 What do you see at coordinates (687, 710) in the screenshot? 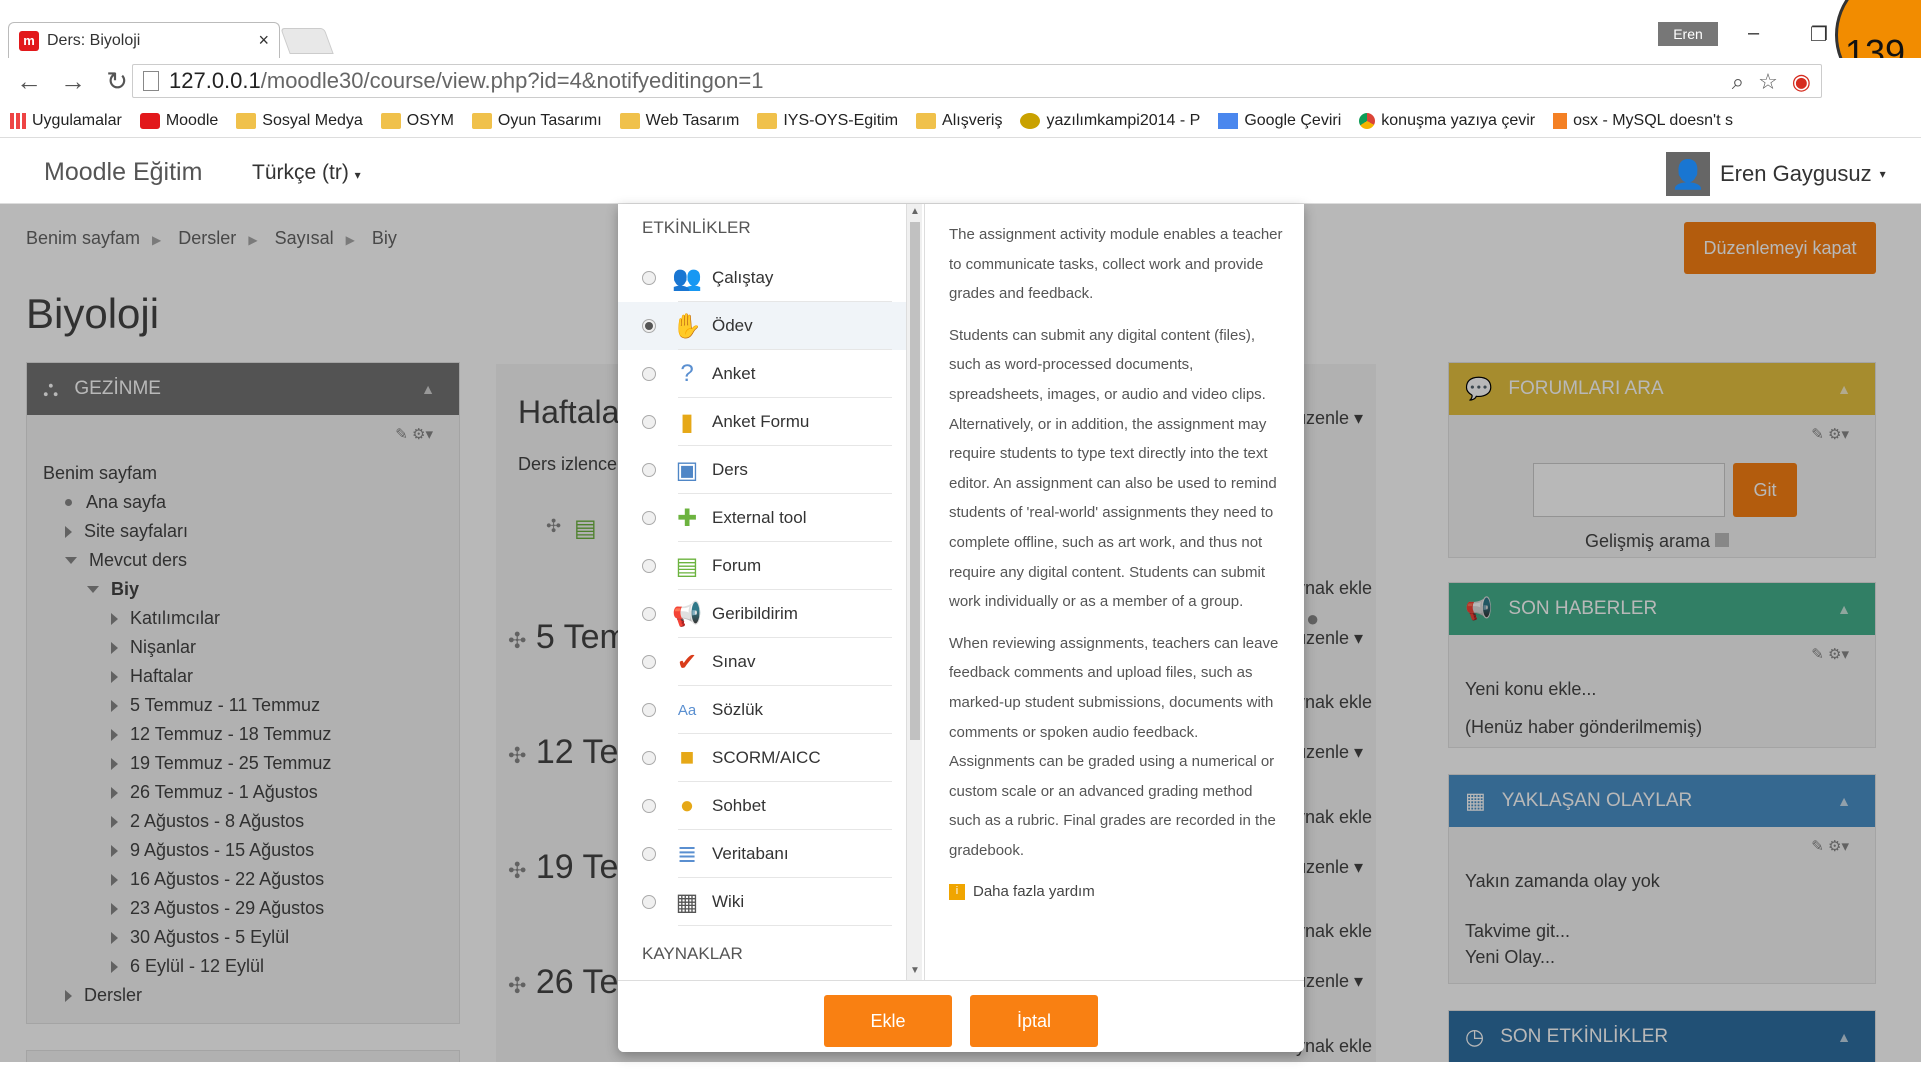
I see `glossary-icon: Aa` at bounding box center [687, 710].